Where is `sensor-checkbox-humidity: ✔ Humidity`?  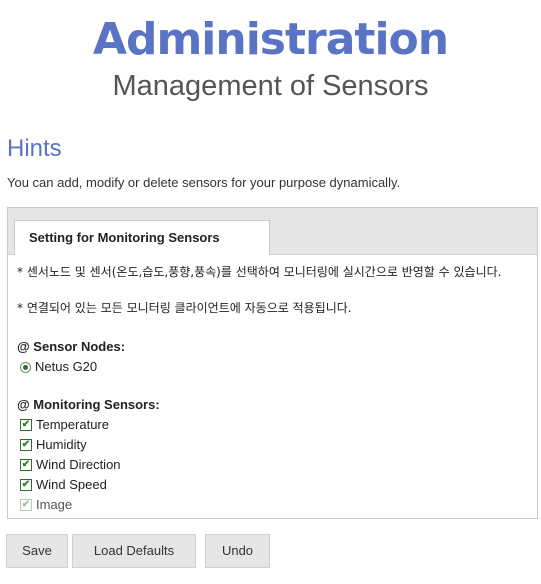 sensor-checkbox-humidity: ✔ Humidity is located at coordinates (53, 445).